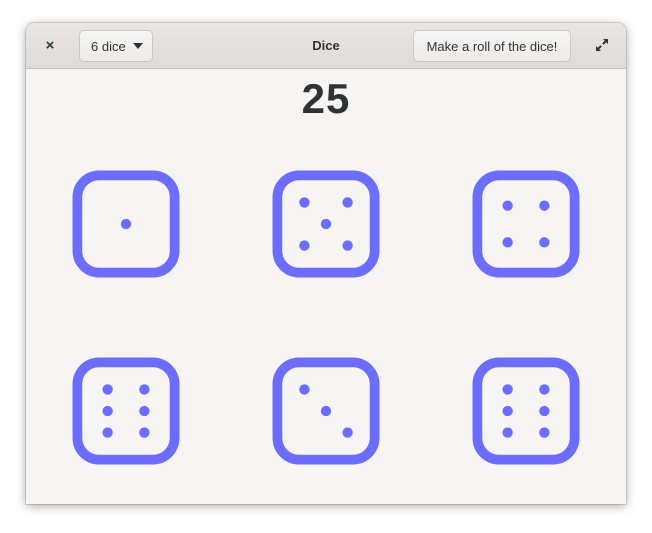 Image resolution: width=652 pixels, height=533 pixels. I want to click on roll-dice-button: Make a roll of the dice!, so click(492, 46).